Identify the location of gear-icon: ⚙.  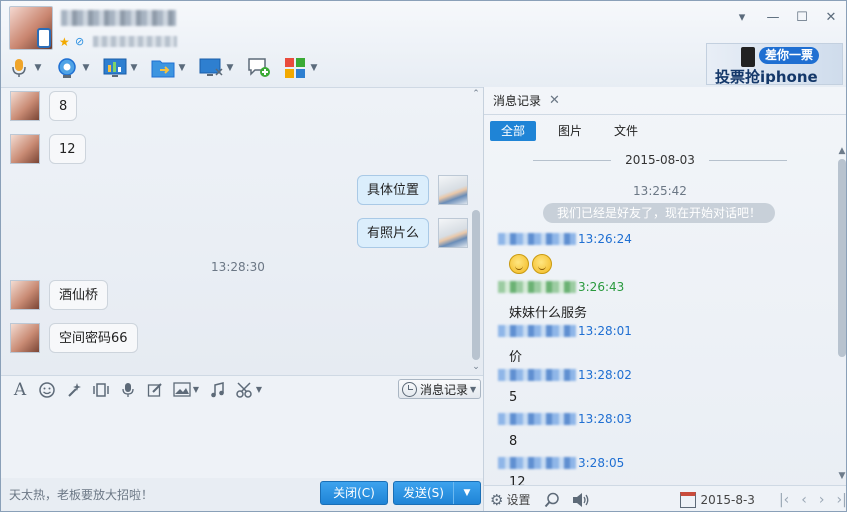
(497, 499).